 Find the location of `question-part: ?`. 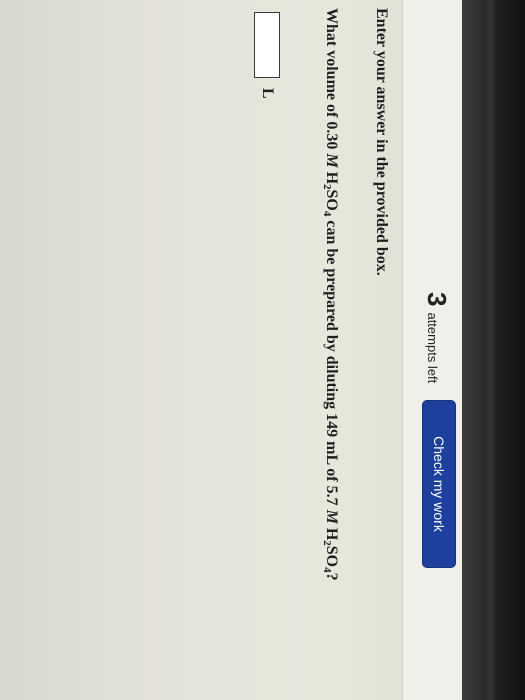

question-part: ? is located at coordinates (331, 576).